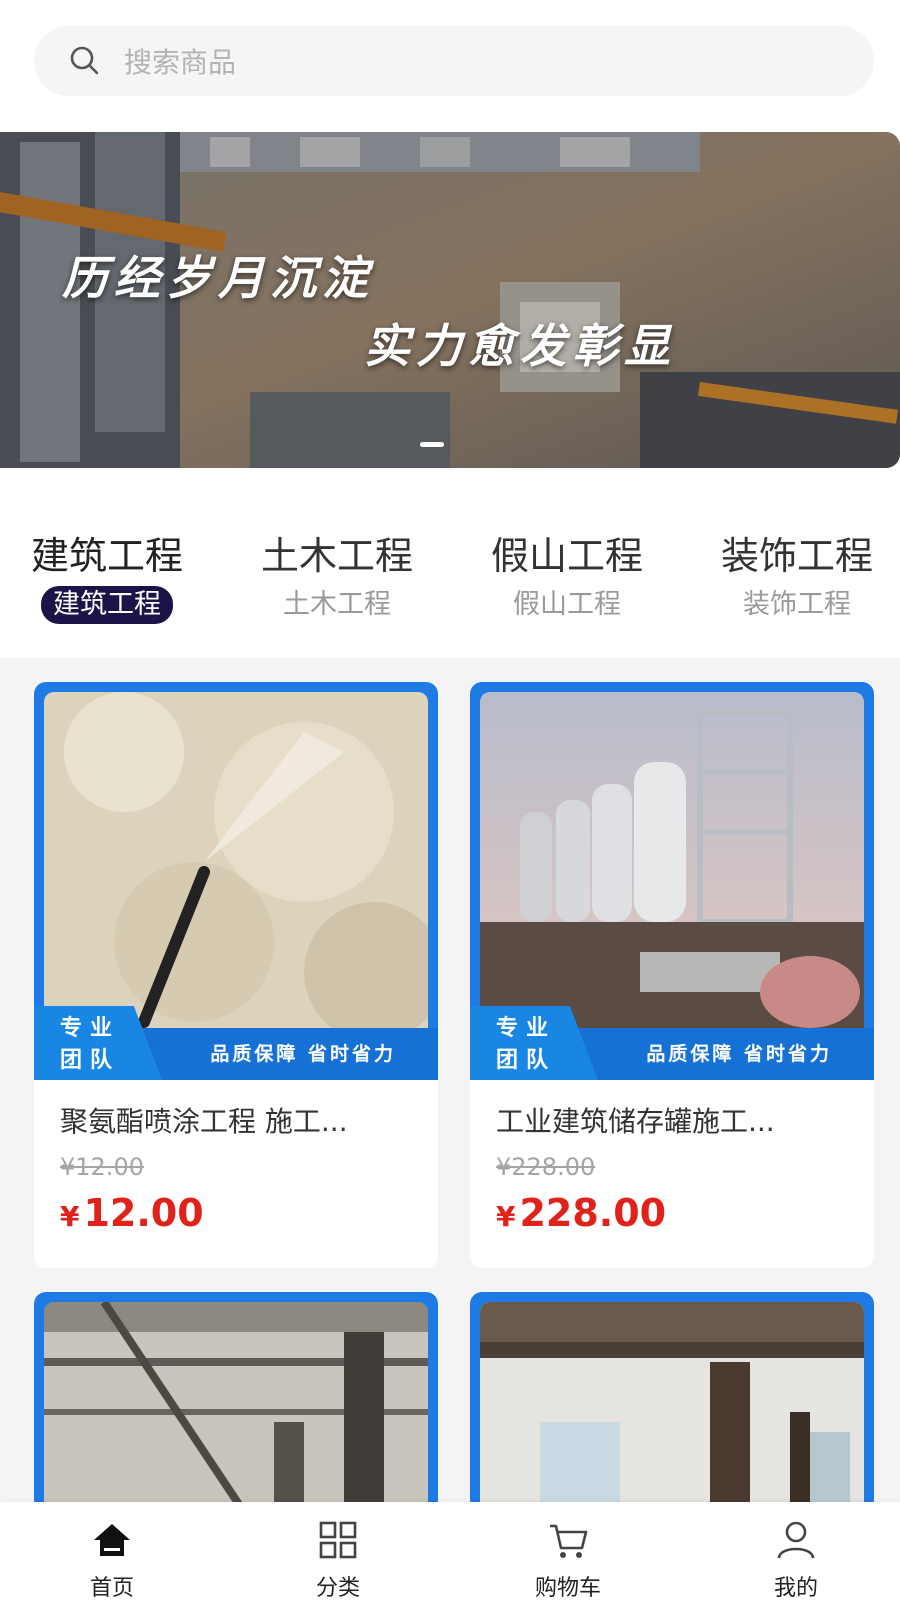 The width and height of the screenshot is (900, 1600). I want to click on product-image-foam-spray, so click(236, 861).